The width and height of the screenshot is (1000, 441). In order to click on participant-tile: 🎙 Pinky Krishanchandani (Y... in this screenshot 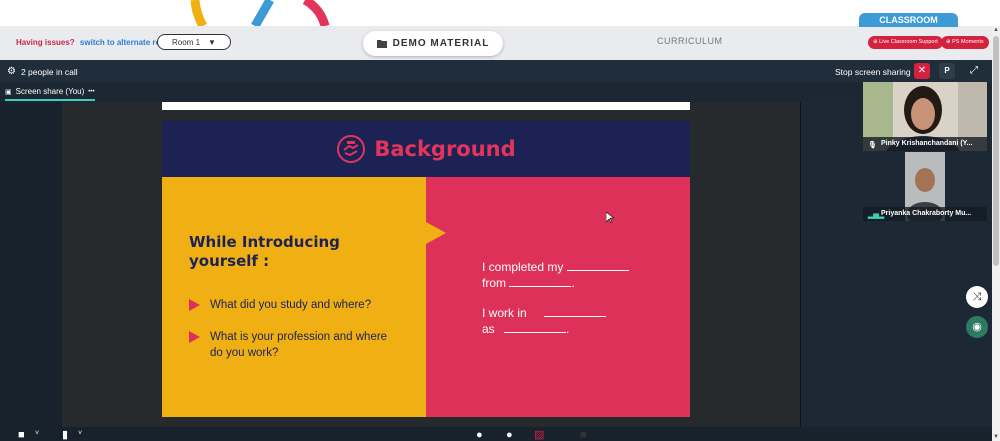, I will do `click(925, 116)`.